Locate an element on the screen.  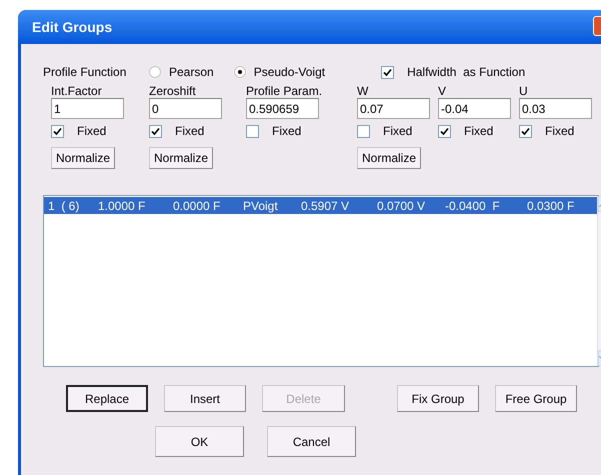
halfwidth-label: Halfwidth as Function is located at coordinates (466, 72).